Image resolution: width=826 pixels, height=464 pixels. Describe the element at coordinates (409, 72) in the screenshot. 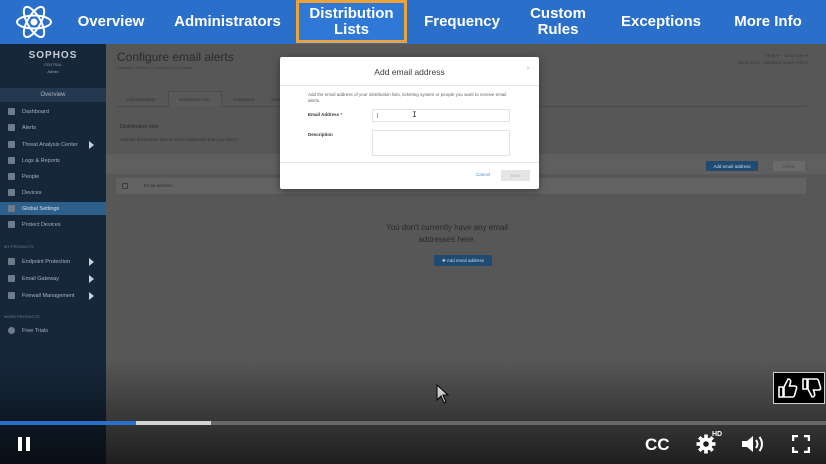

I see `dialog-title: Add email address` at that location.